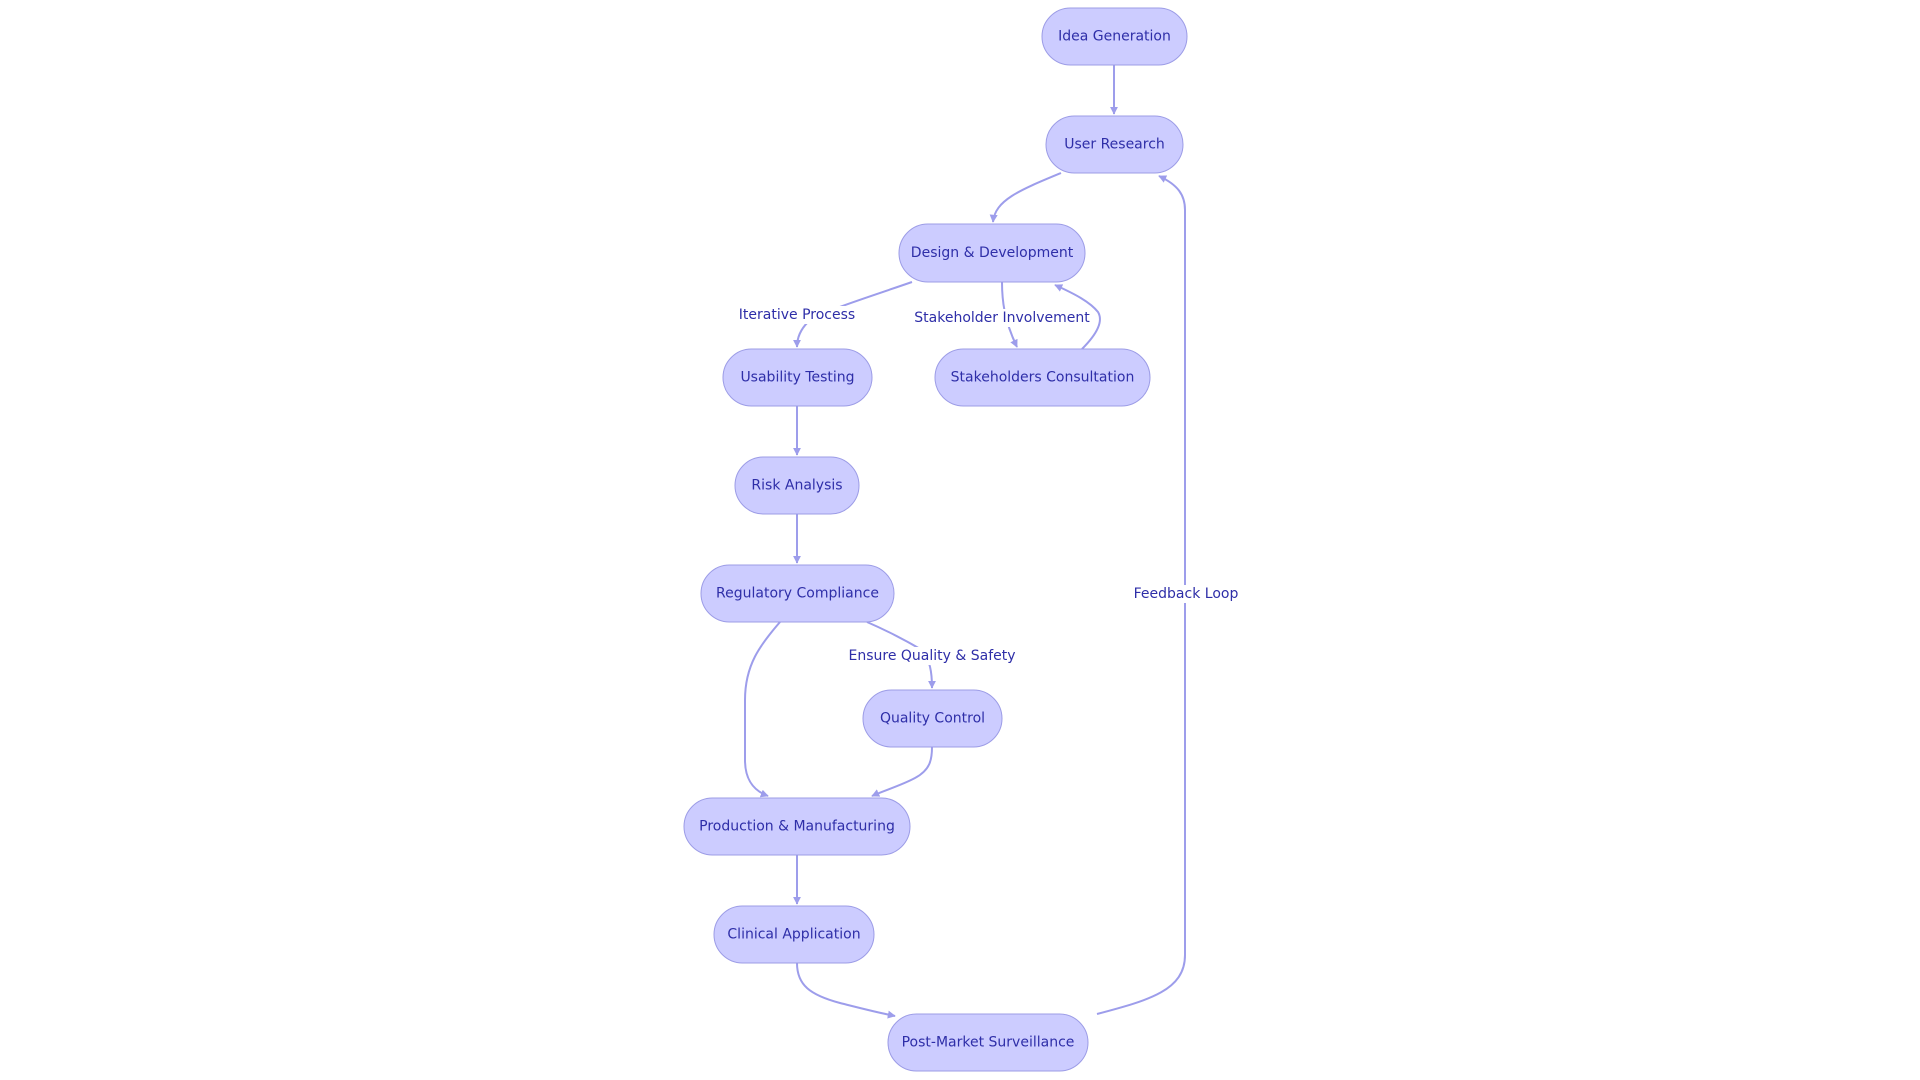 The width and height of the screenshot is (1920, 1080). Describe the element at coordinates (902, 771) in the screenshot. I see `edge-quality-to-production` at that location.